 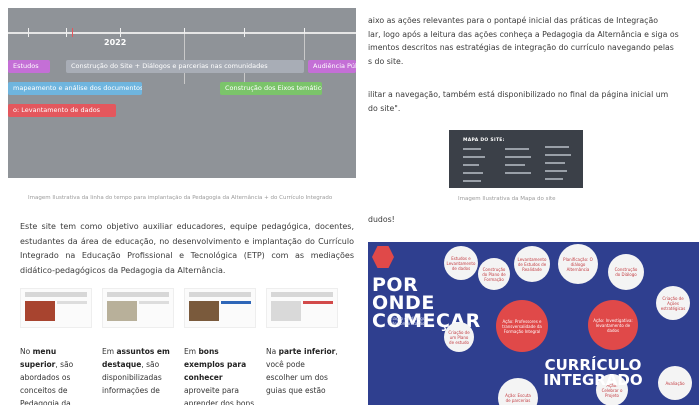 What do you see at coordinates (384, 108) in the screenshot?
I see `right-text-line: do site".` at bounding box center [384, 108].